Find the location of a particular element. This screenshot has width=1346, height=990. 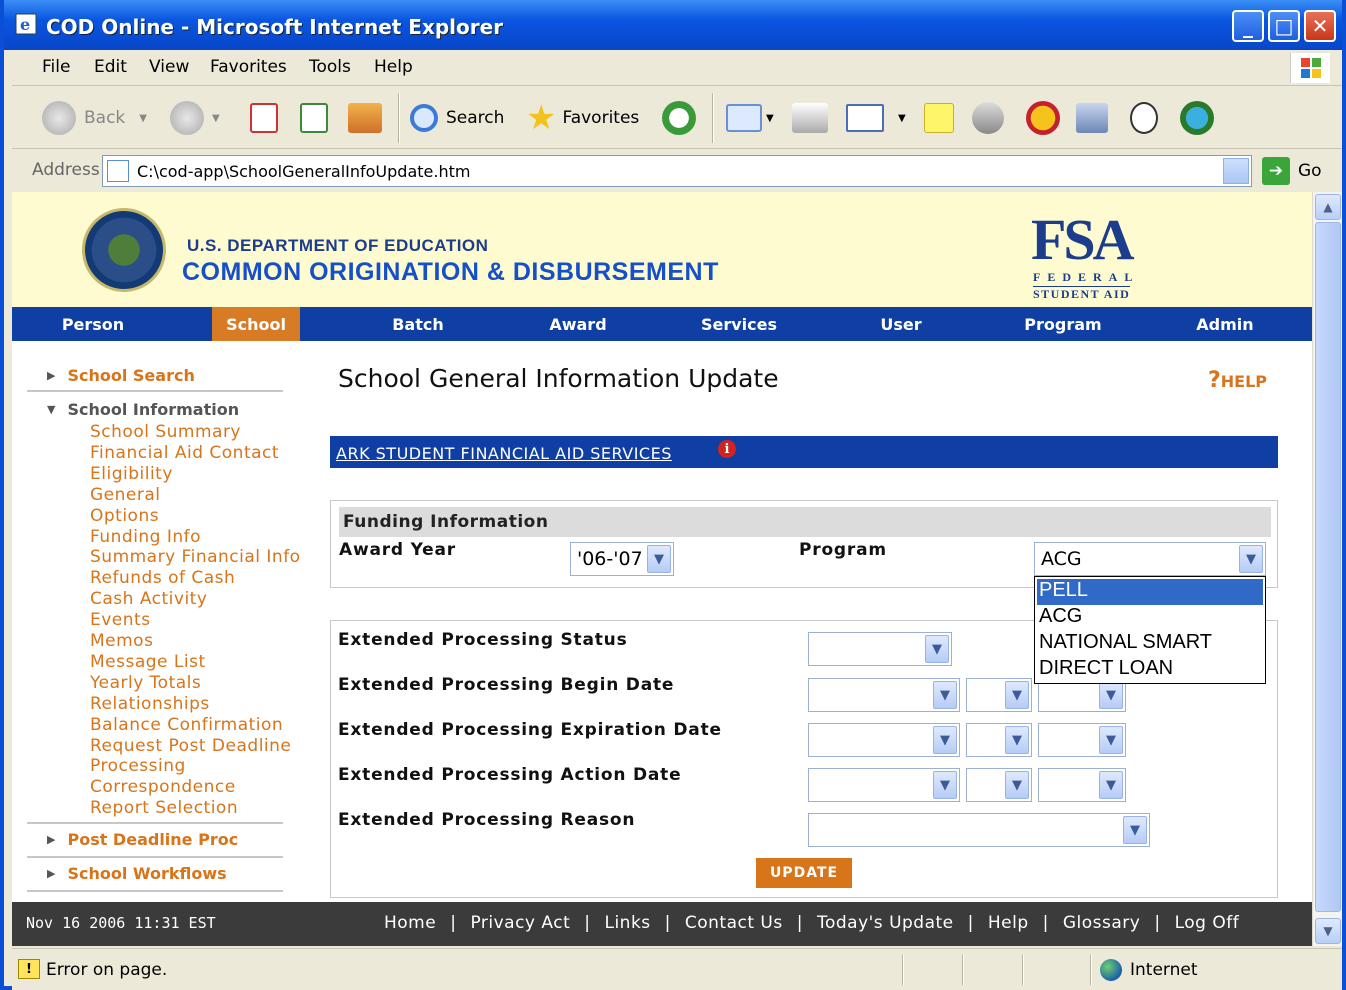

sidebar-item: Relationships is located at coordinates (150, 704).